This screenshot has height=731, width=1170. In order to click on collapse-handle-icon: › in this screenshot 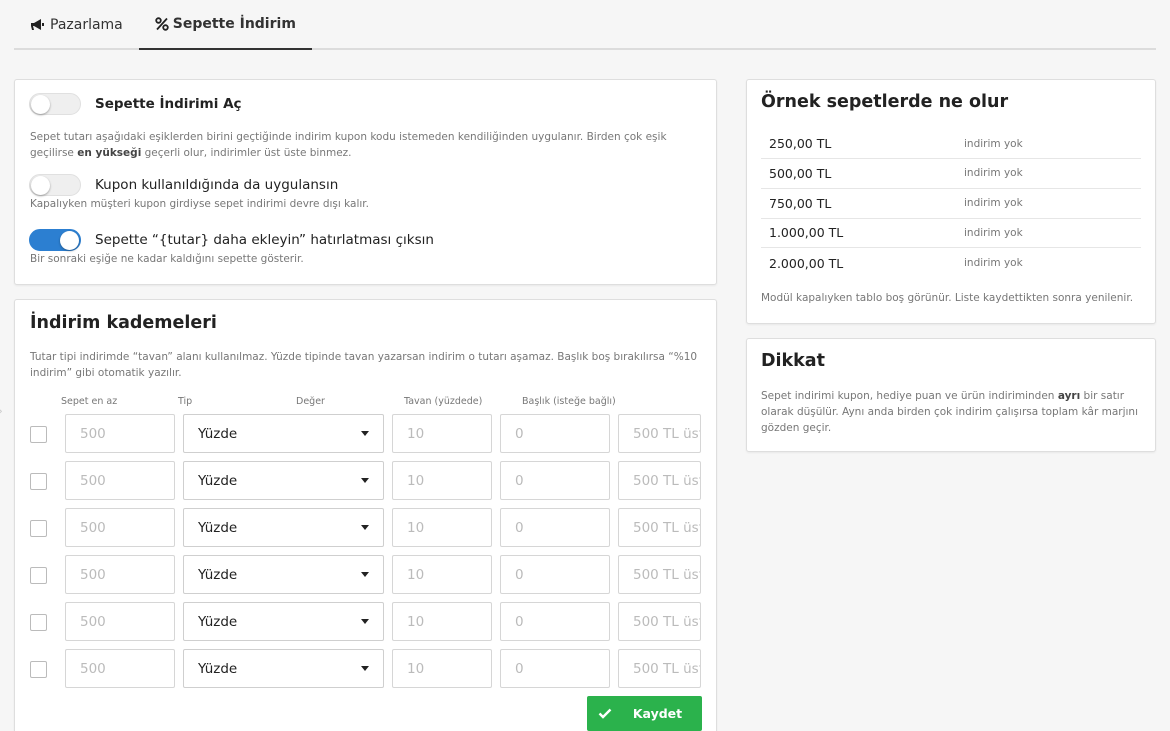, I will do `click(1, 411)`.